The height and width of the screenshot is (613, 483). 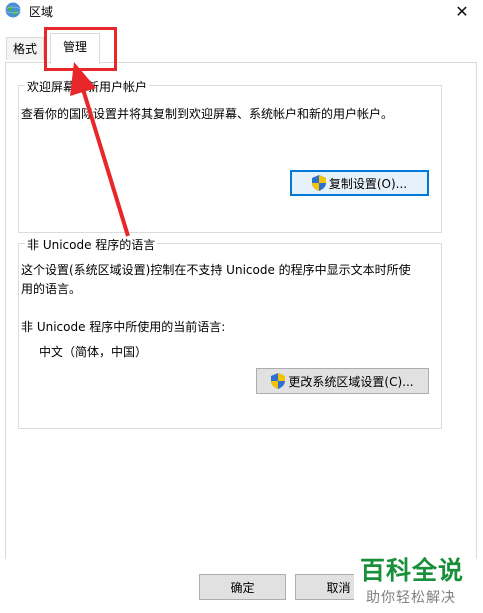 I want to click on welcome-screen-legend: 欢迎屏幕和新用户帐户, so click(x=87, y=86).